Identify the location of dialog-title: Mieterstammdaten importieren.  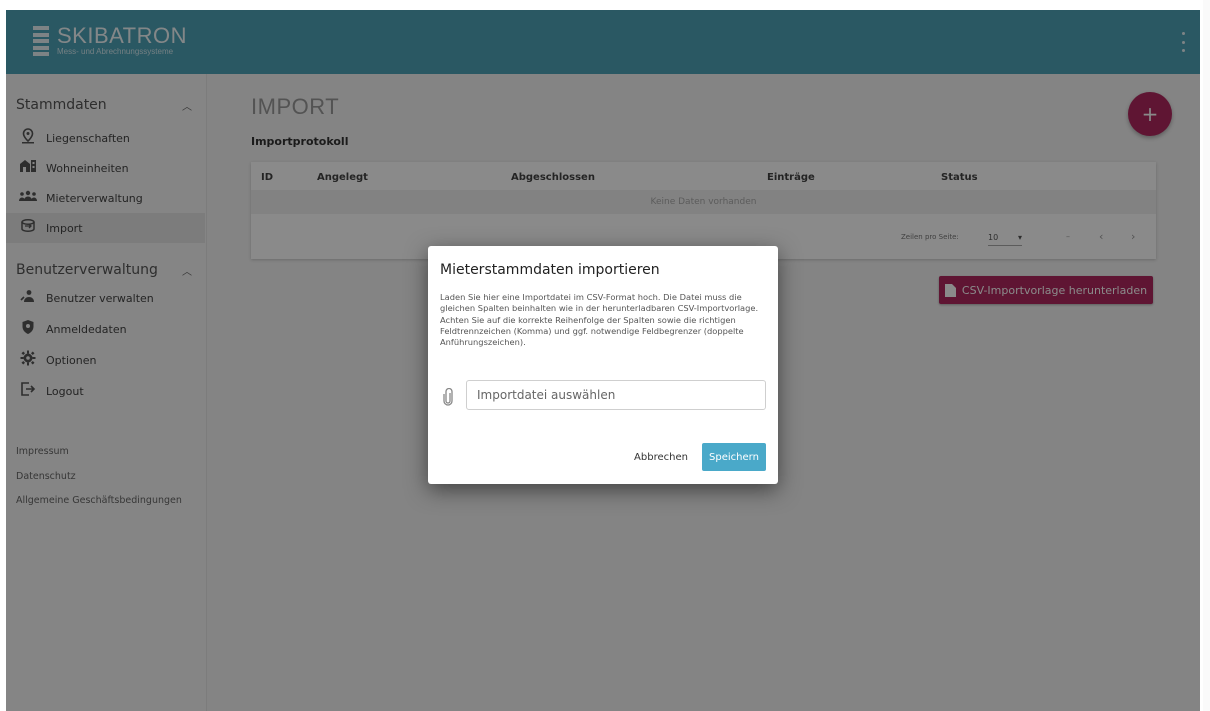
(550, 270).